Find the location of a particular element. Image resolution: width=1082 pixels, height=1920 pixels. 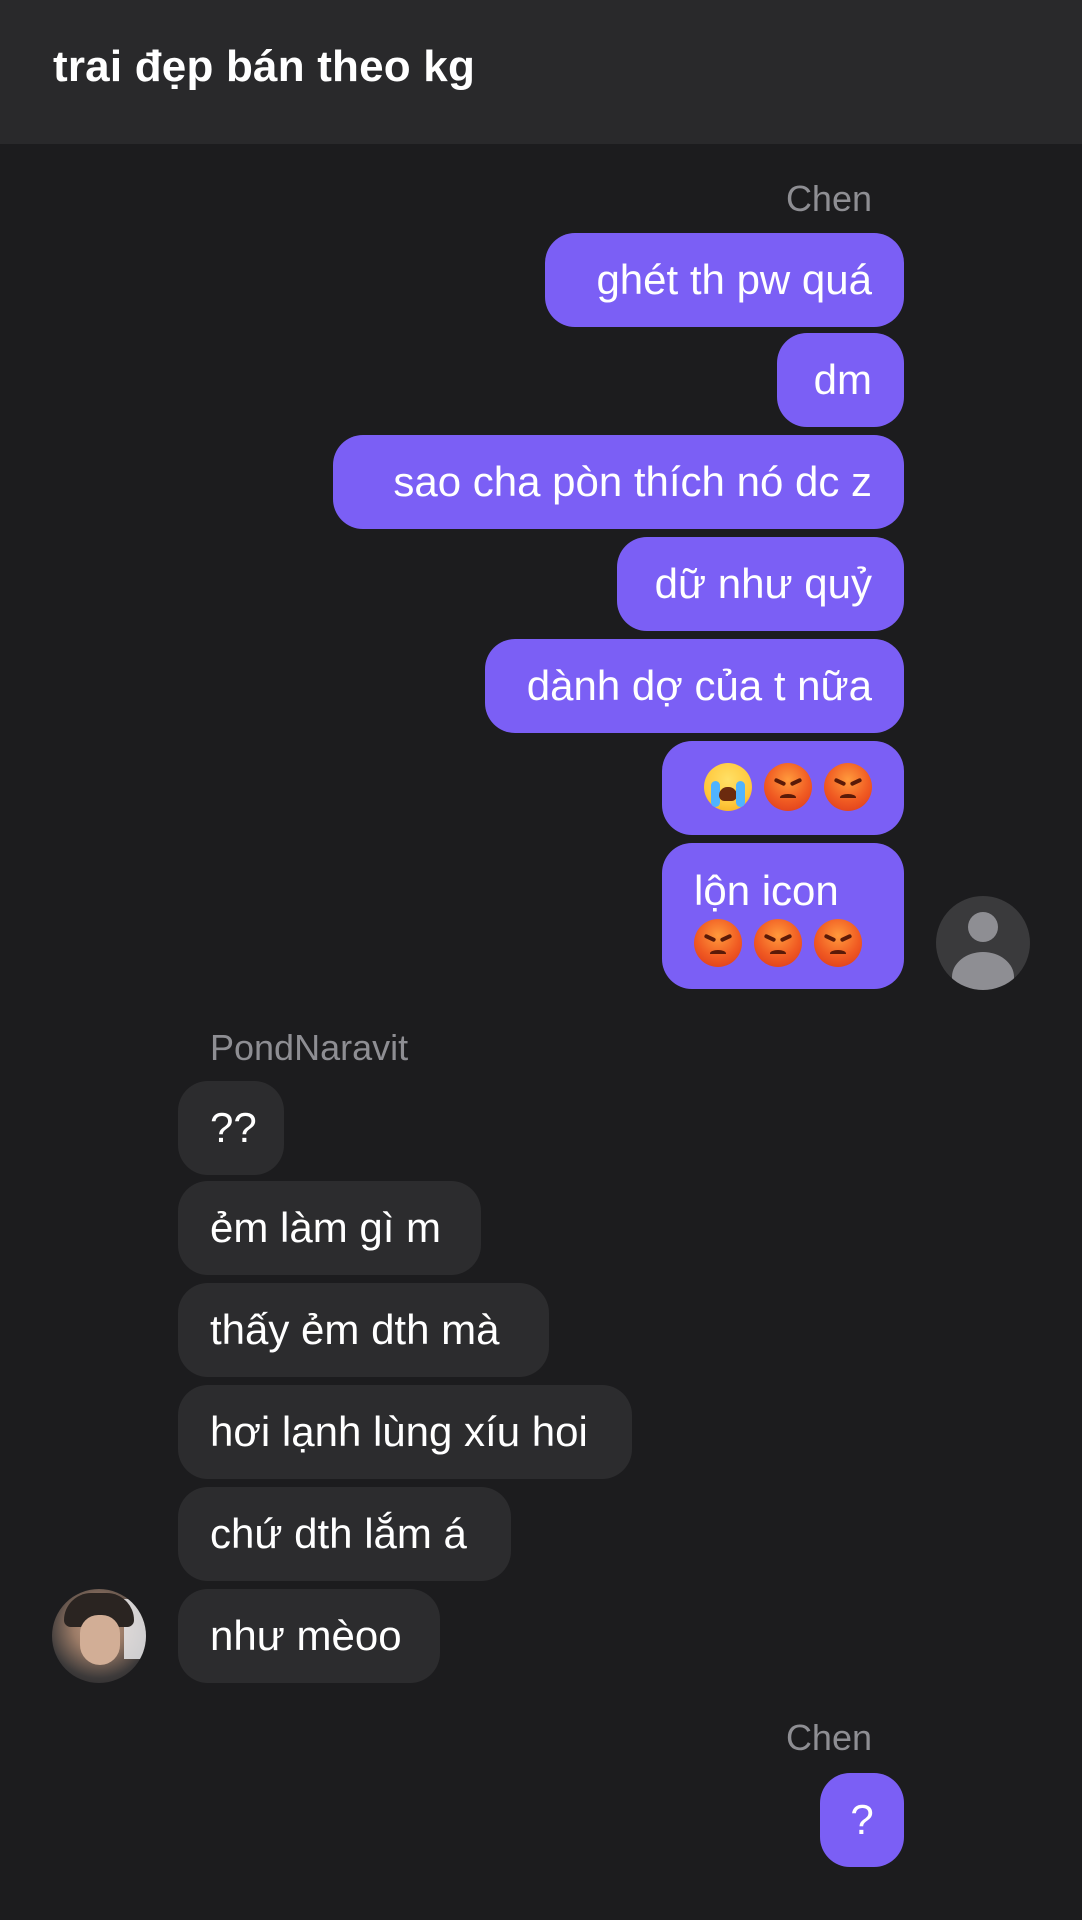

default-user-avatar-icon is located at coordinates (983, 943).